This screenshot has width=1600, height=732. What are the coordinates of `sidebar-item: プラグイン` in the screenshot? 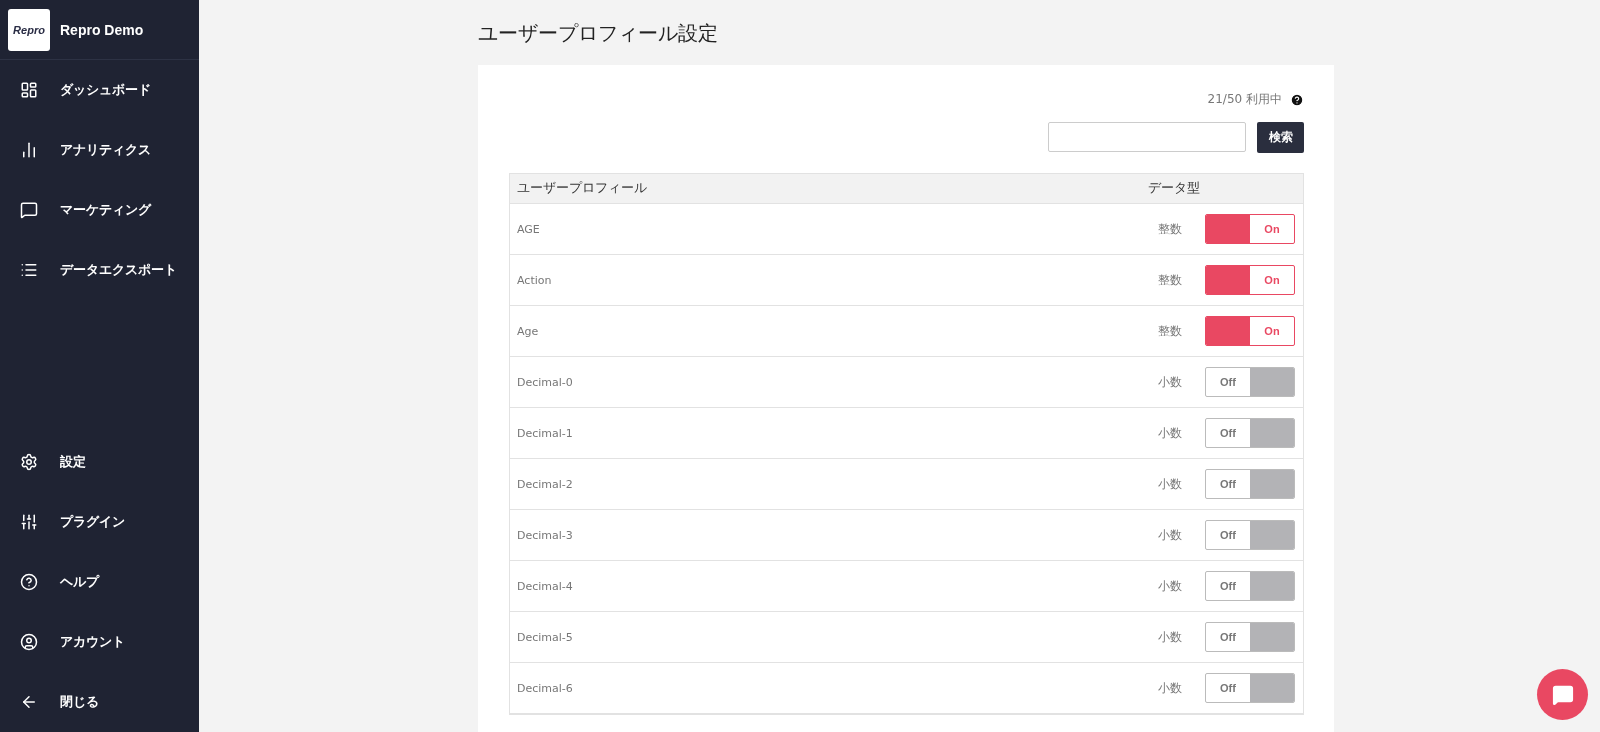 It's located at (99, 522).